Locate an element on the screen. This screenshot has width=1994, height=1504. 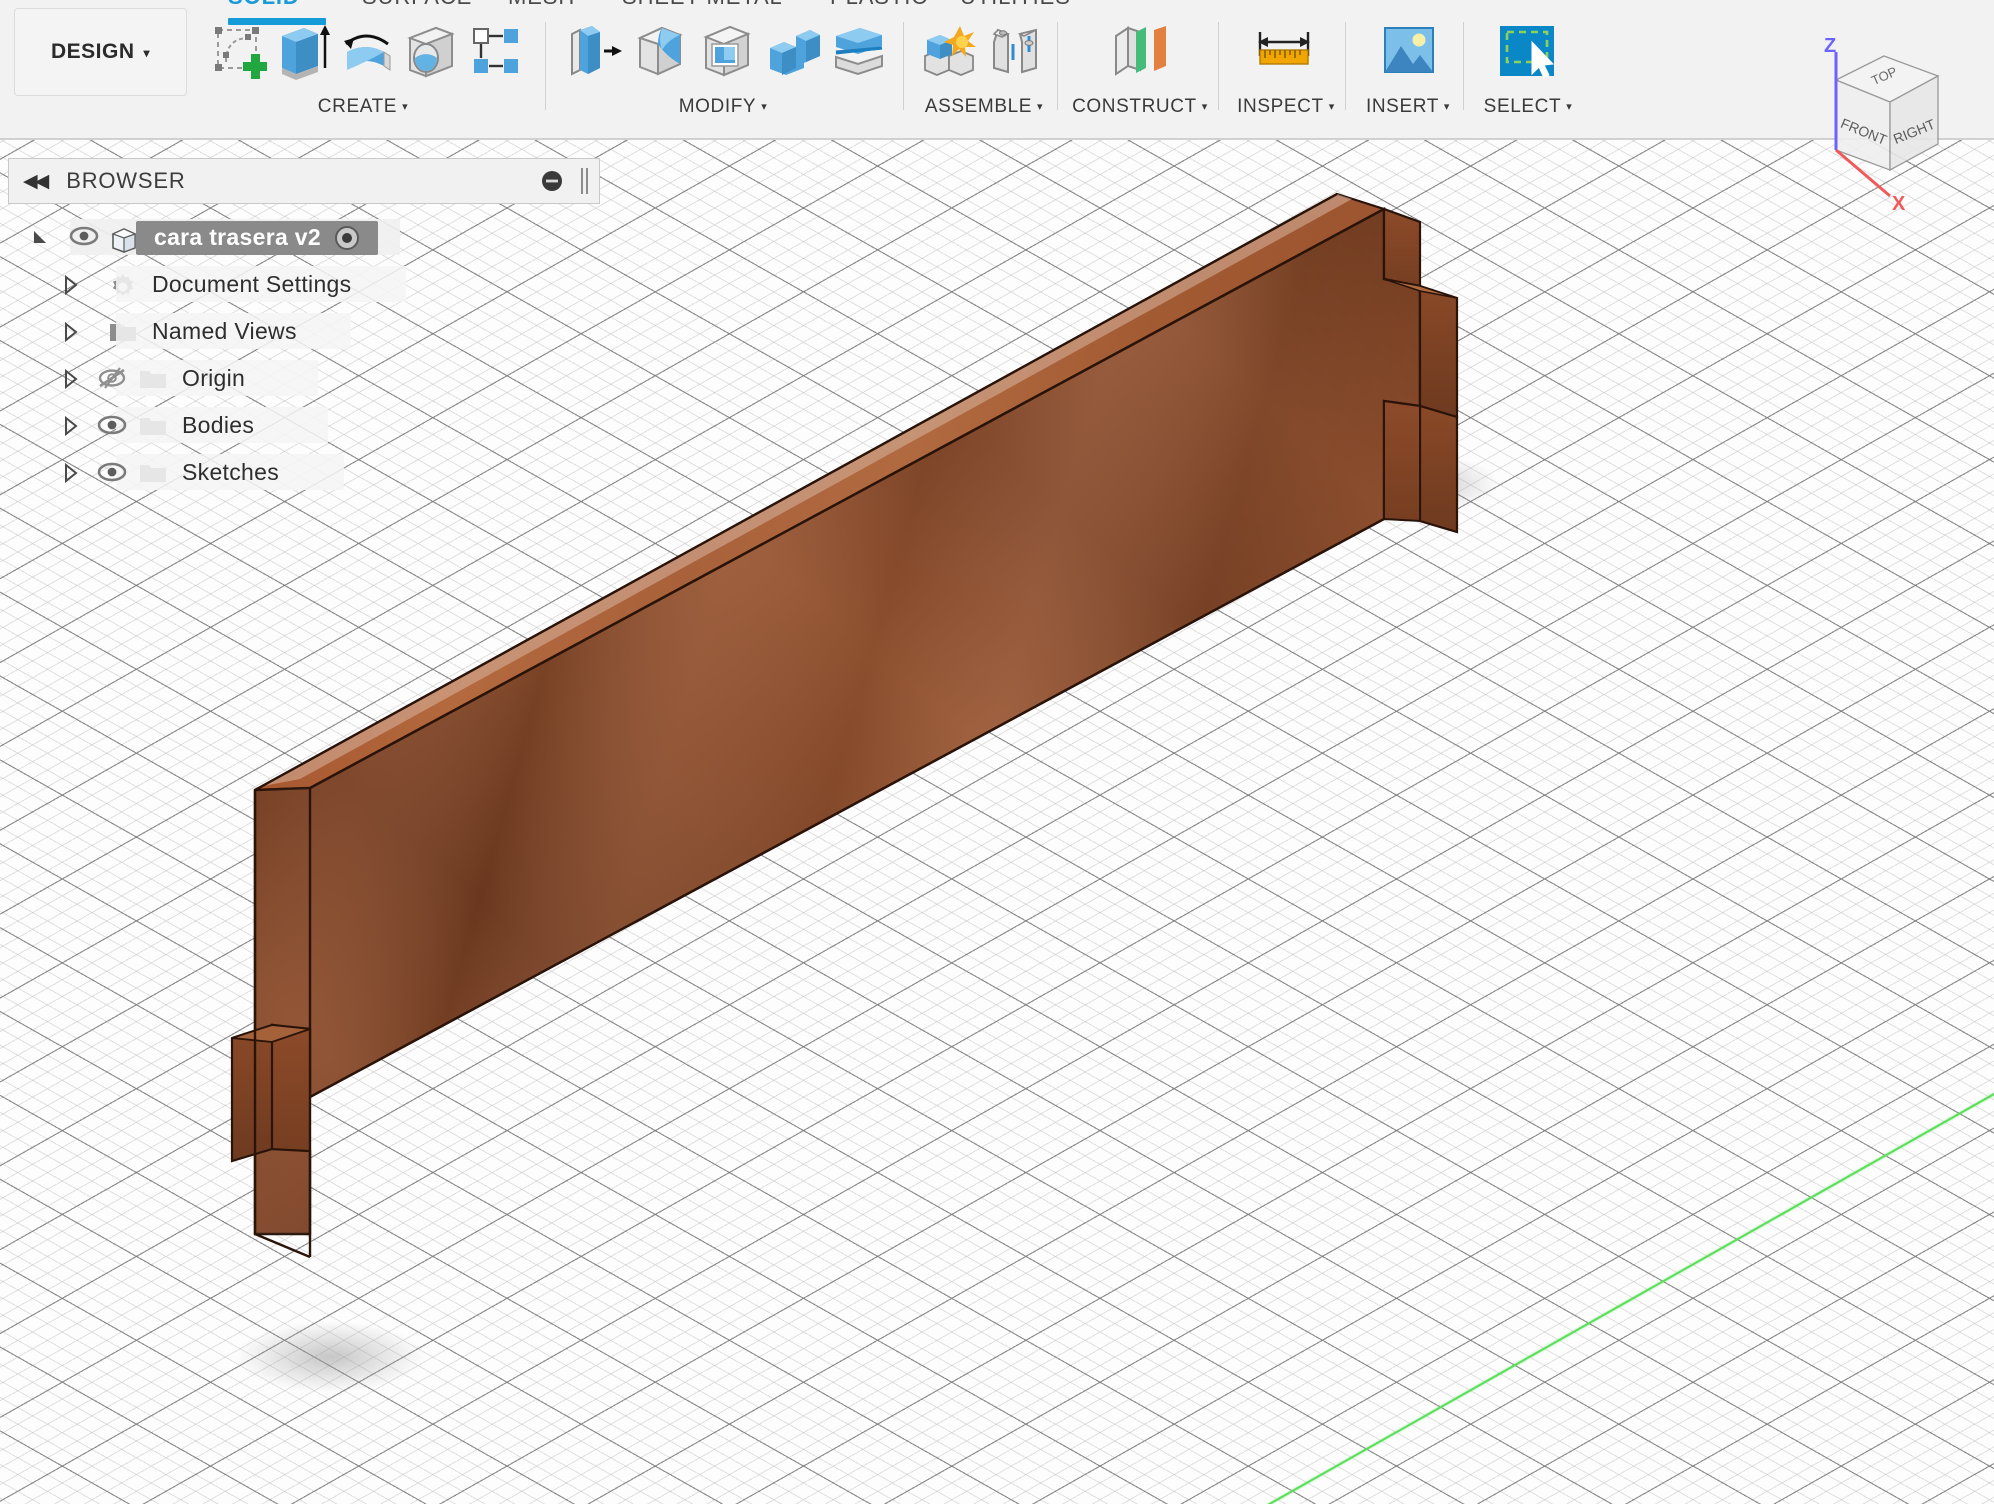
fillet-icon is located at coordinates (661, 51).